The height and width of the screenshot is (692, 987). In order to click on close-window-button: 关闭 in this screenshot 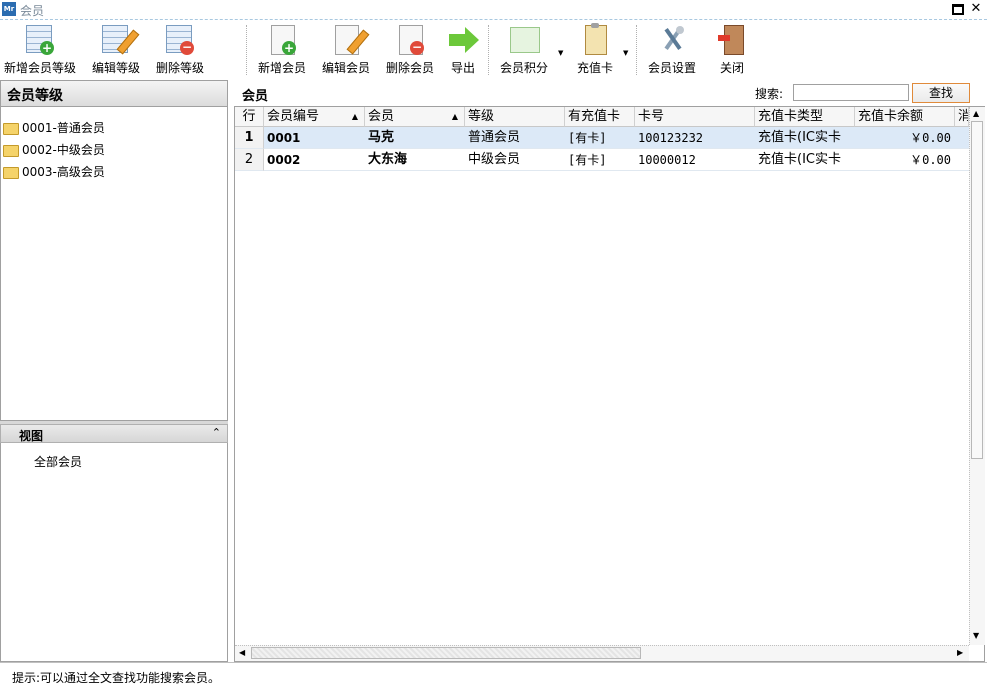, I will do `click(732, 50)`.